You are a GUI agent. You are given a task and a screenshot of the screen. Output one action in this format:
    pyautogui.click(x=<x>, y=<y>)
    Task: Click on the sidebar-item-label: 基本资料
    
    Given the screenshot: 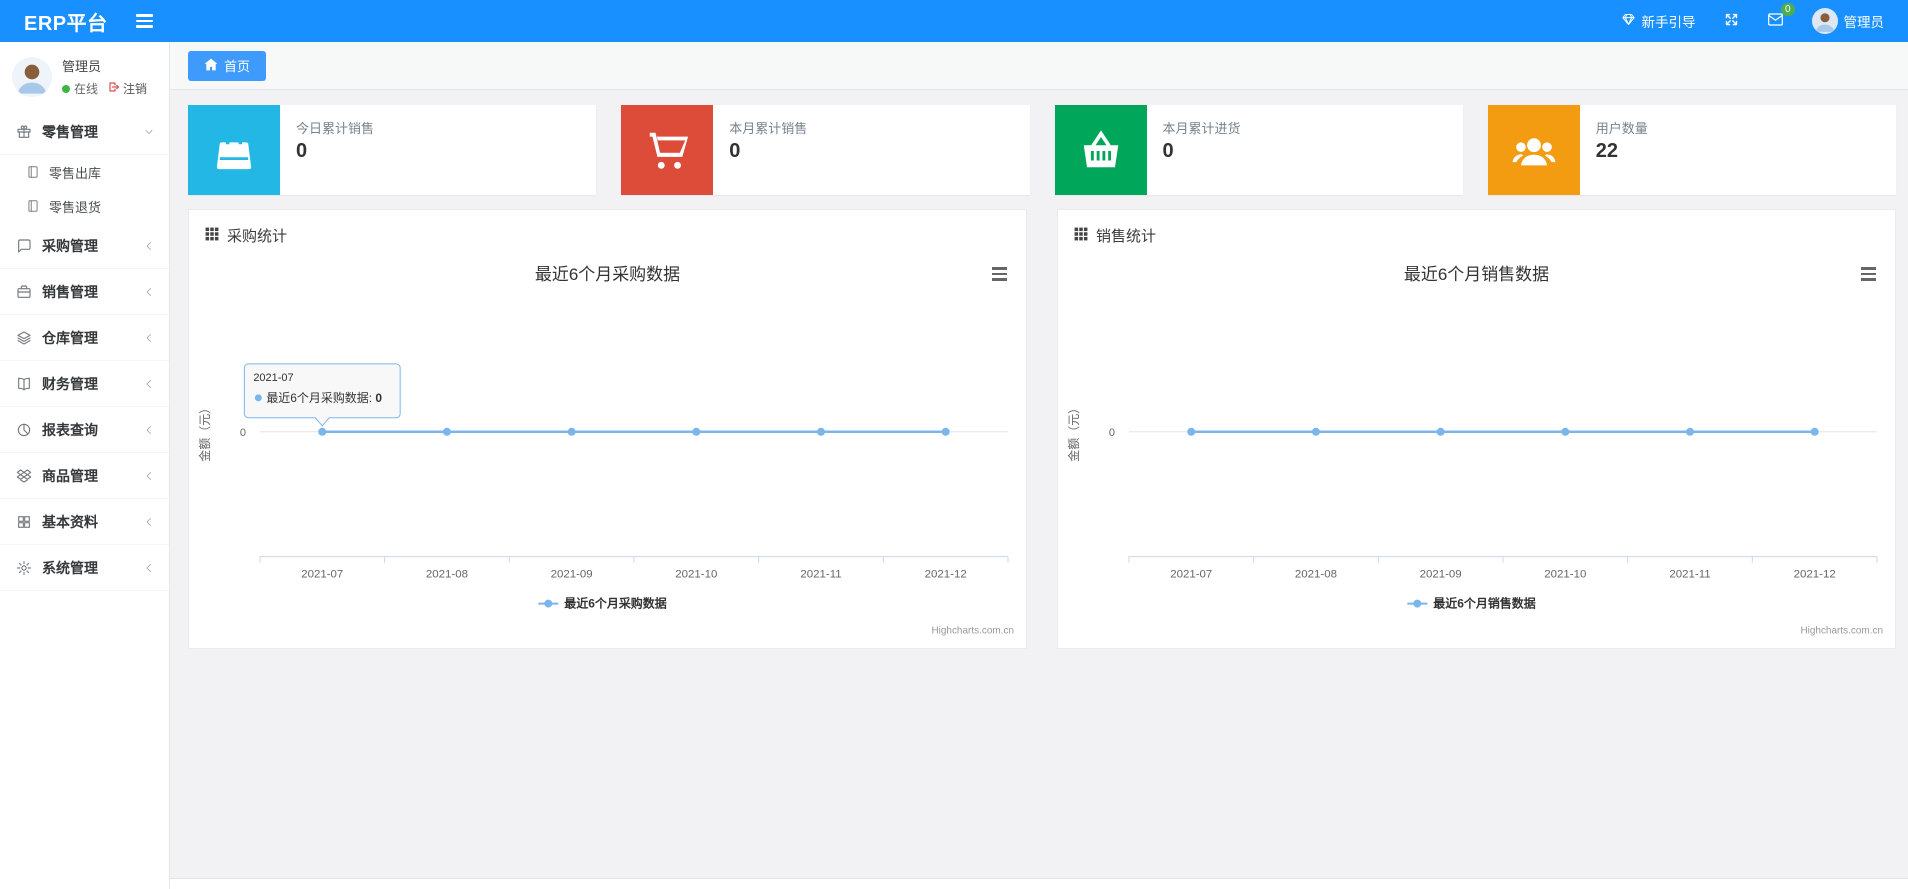 What is the action you would take?
    pyautogui.click(x=70, y=521)
    